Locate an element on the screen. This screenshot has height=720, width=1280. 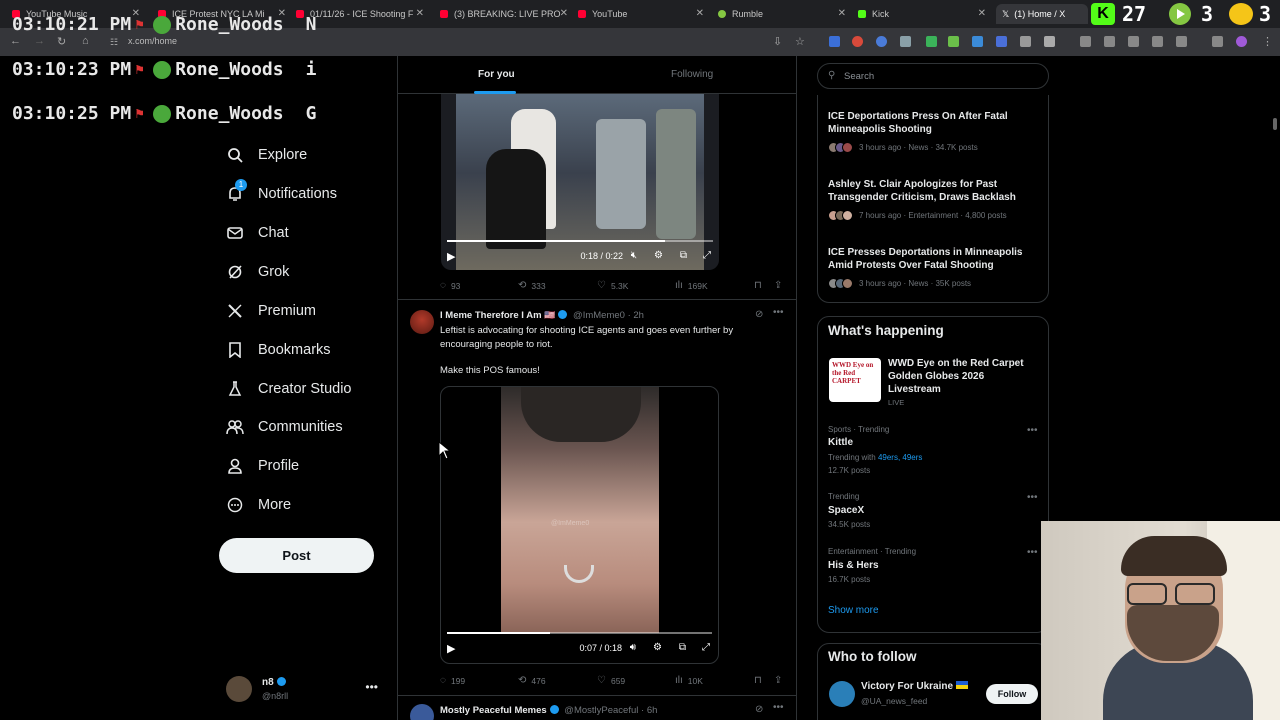
post-button: Post is located at coordinates (296, 555).